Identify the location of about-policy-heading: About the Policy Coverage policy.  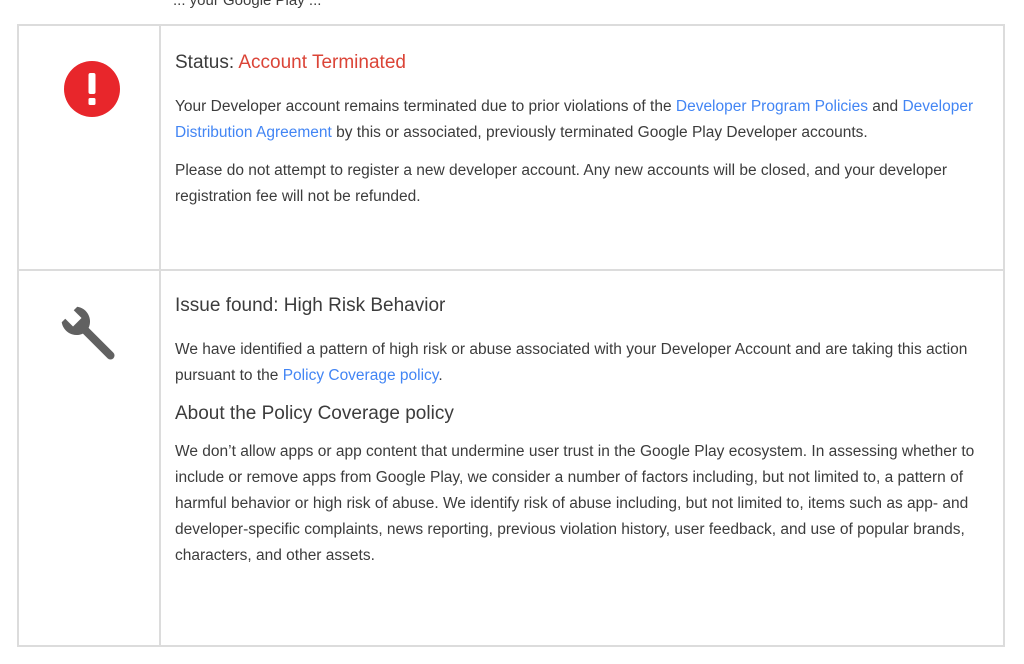
(314, 413).